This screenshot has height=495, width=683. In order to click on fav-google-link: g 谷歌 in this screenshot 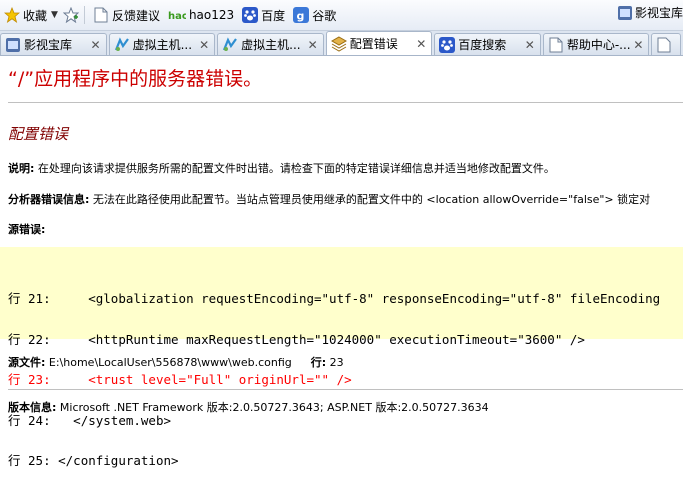, I will do `click(314, 15)`.